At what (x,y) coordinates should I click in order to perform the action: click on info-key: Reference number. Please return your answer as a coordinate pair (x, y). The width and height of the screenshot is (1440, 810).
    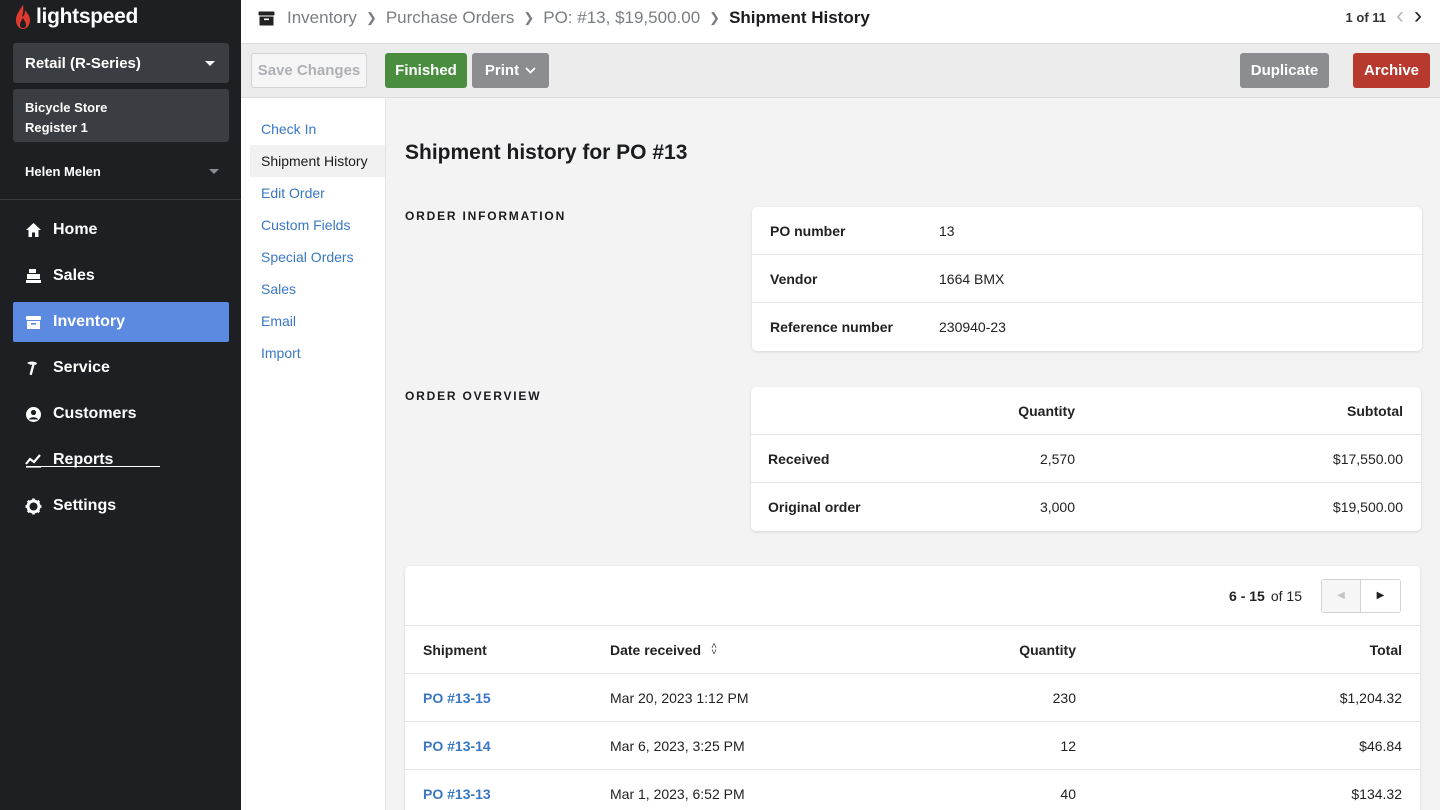
    Looking at the image, I should click on (831, 327).